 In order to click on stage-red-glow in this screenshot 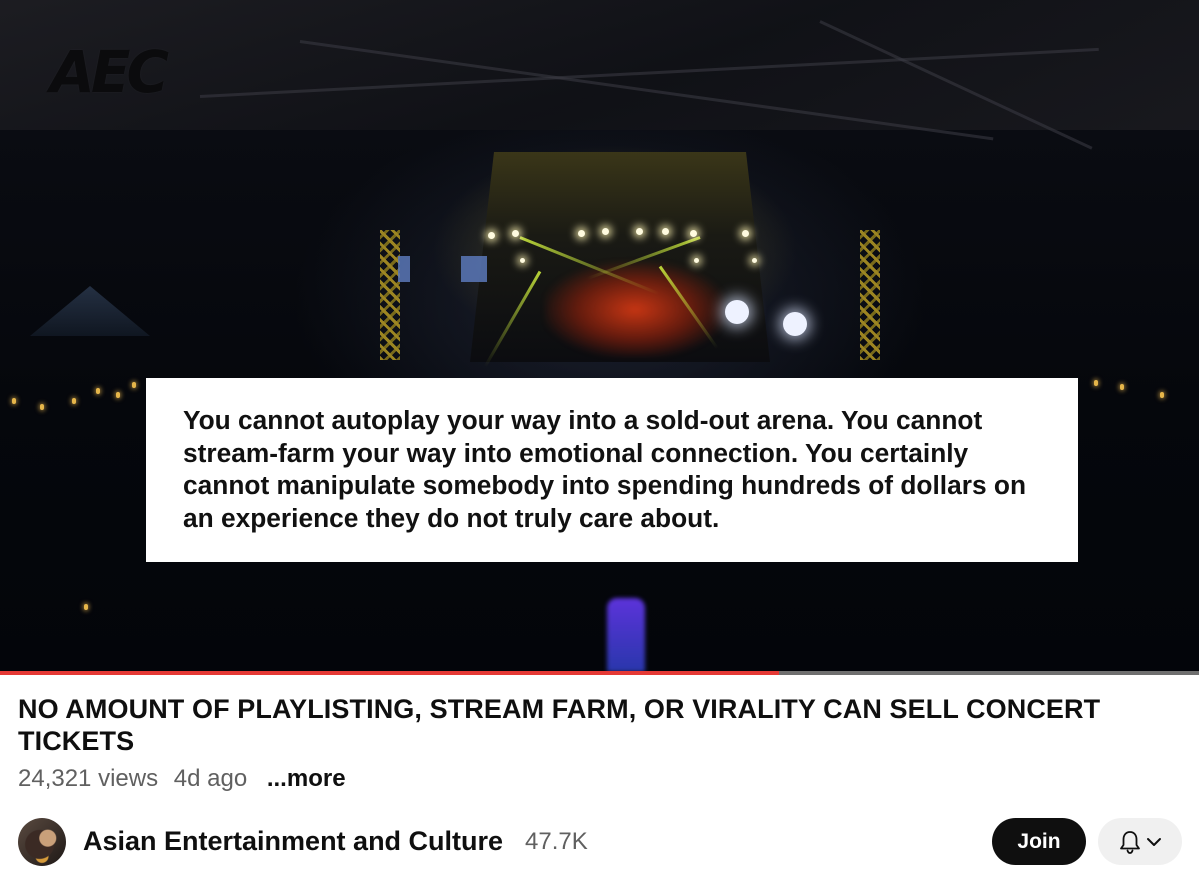, I will do `click(635, 309)`.